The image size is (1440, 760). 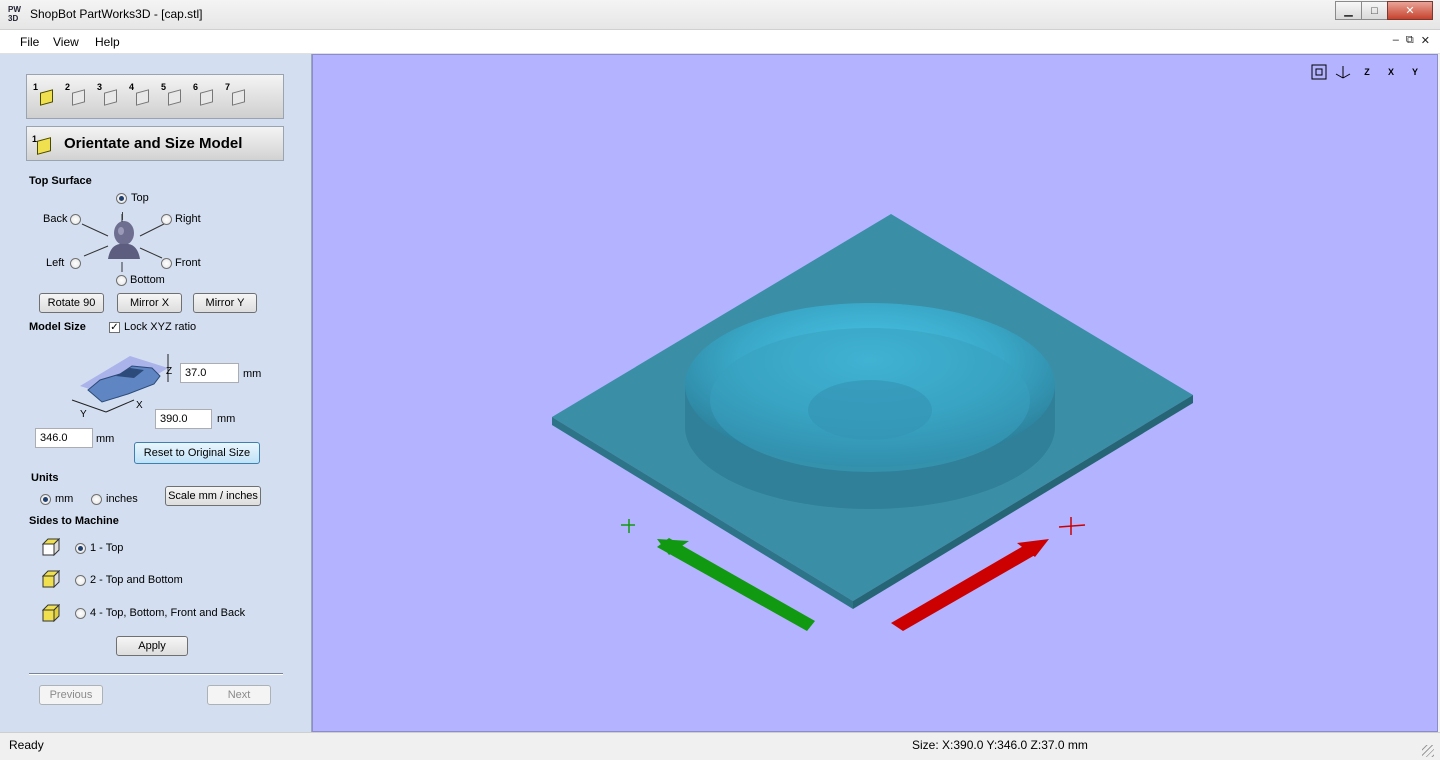 What do you see at coordinates (120, 383) in the screenshot?
I see `model-size-car-icon` at bounding box center [120, 383].